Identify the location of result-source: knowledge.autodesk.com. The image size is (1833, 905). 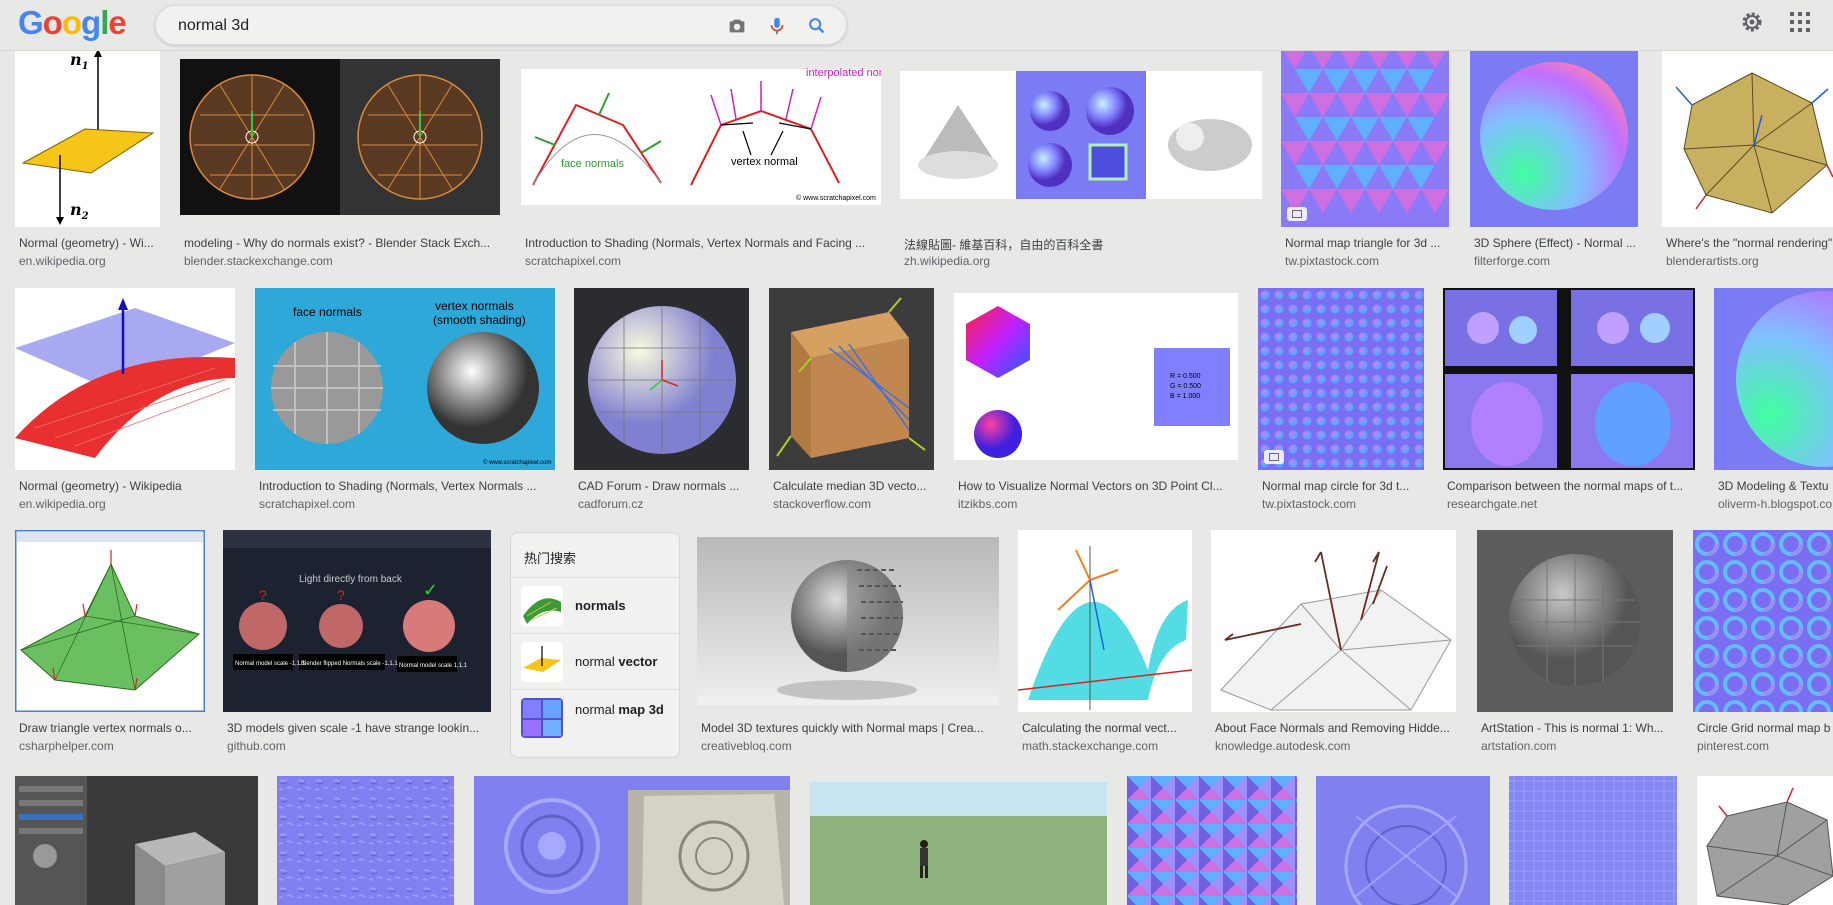
(1335, 746).